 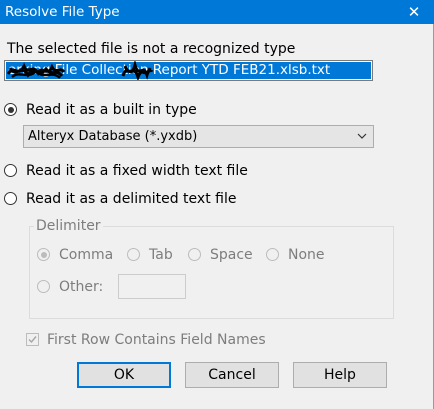 I want to click on label-space: Space, so click(x=231, y=255).